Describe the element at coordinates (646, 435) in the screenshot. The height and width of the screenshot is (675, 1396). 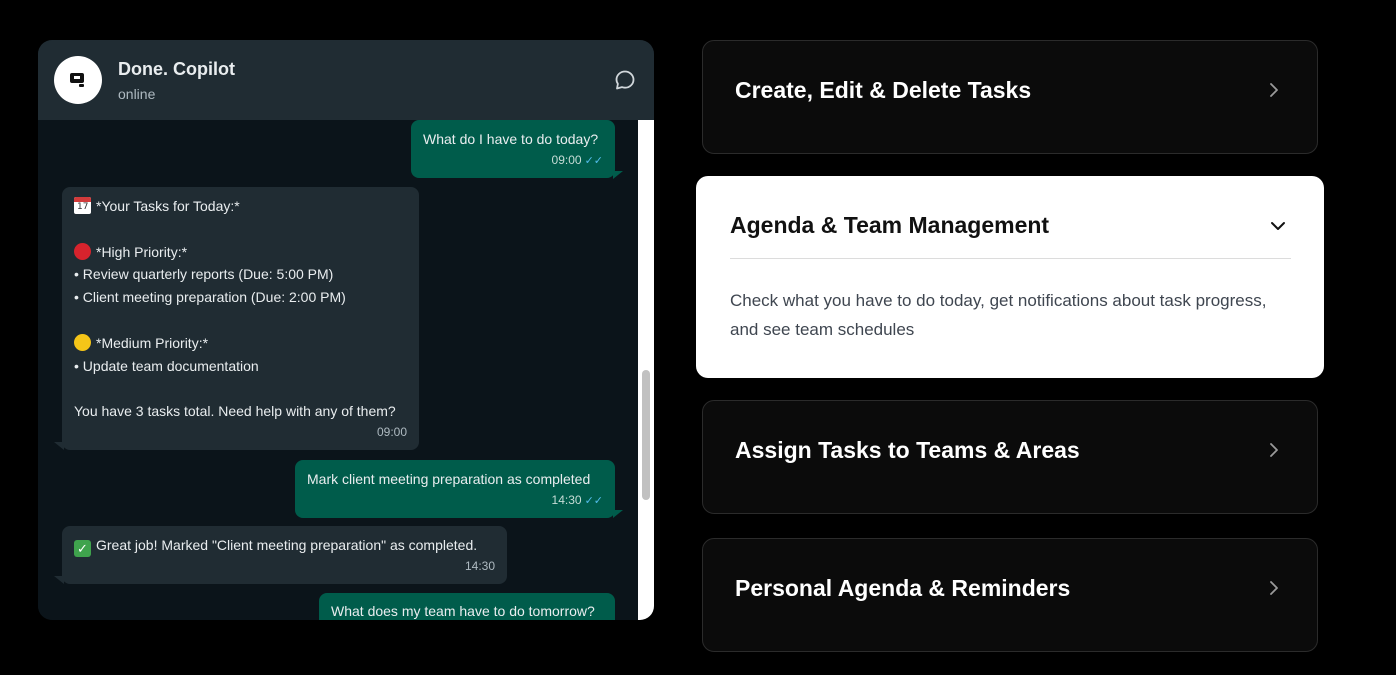
I see `scrollbar-thumb` at that location.